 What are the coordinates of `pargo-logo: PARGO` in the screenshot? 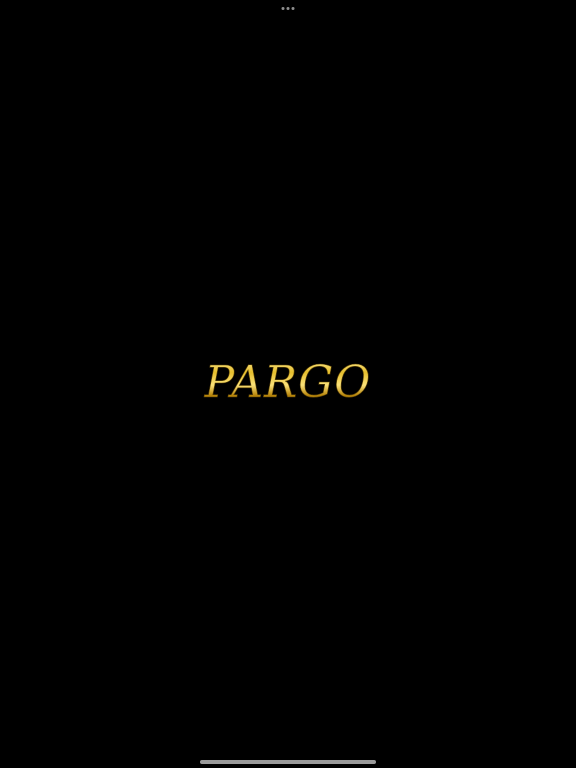 It's located at (287, 383).